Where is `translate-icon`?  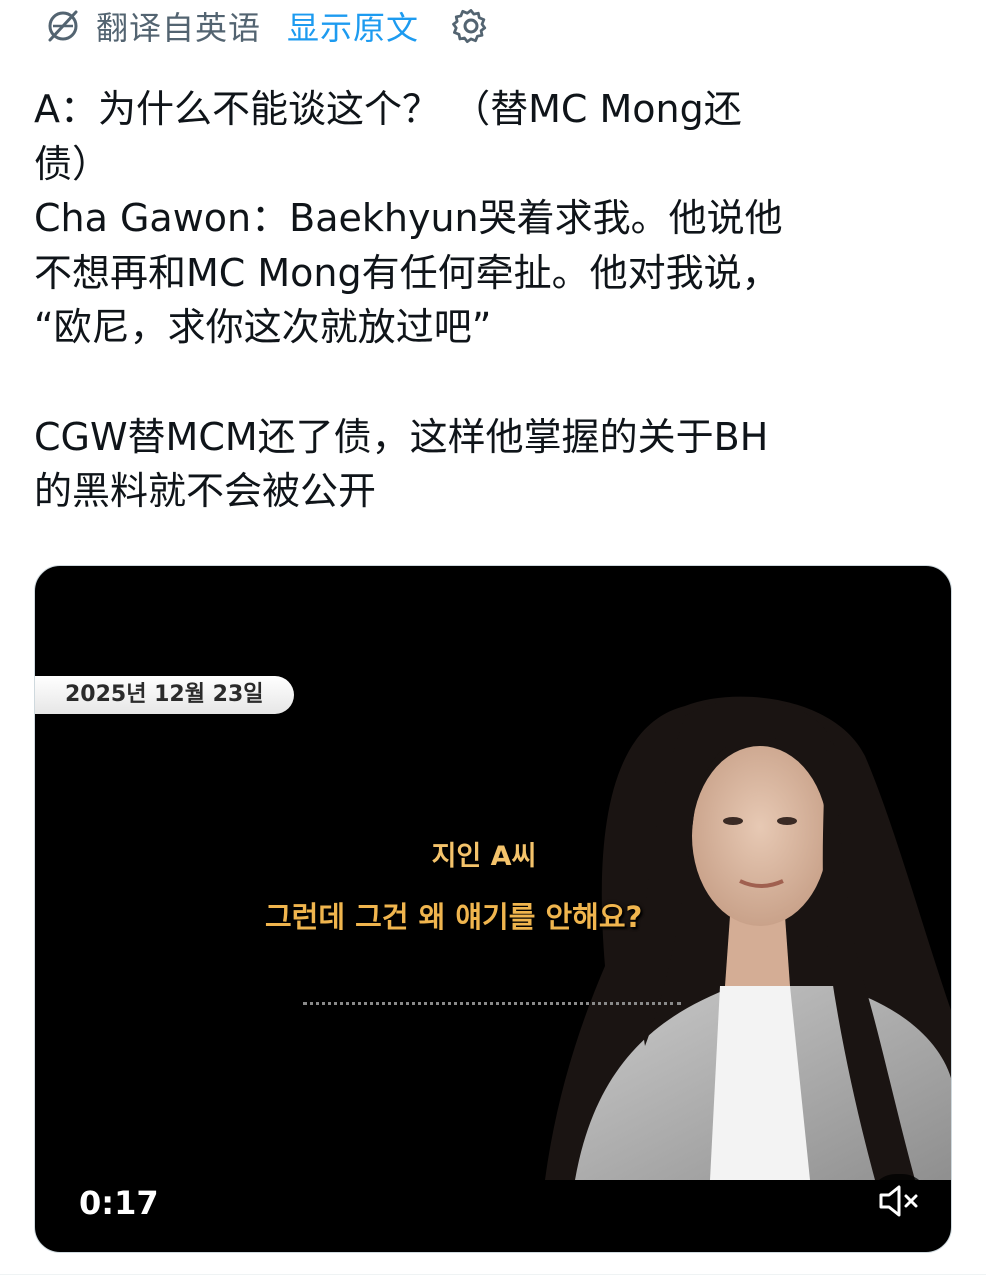
translate-icon is located at coordinates (63, 26).